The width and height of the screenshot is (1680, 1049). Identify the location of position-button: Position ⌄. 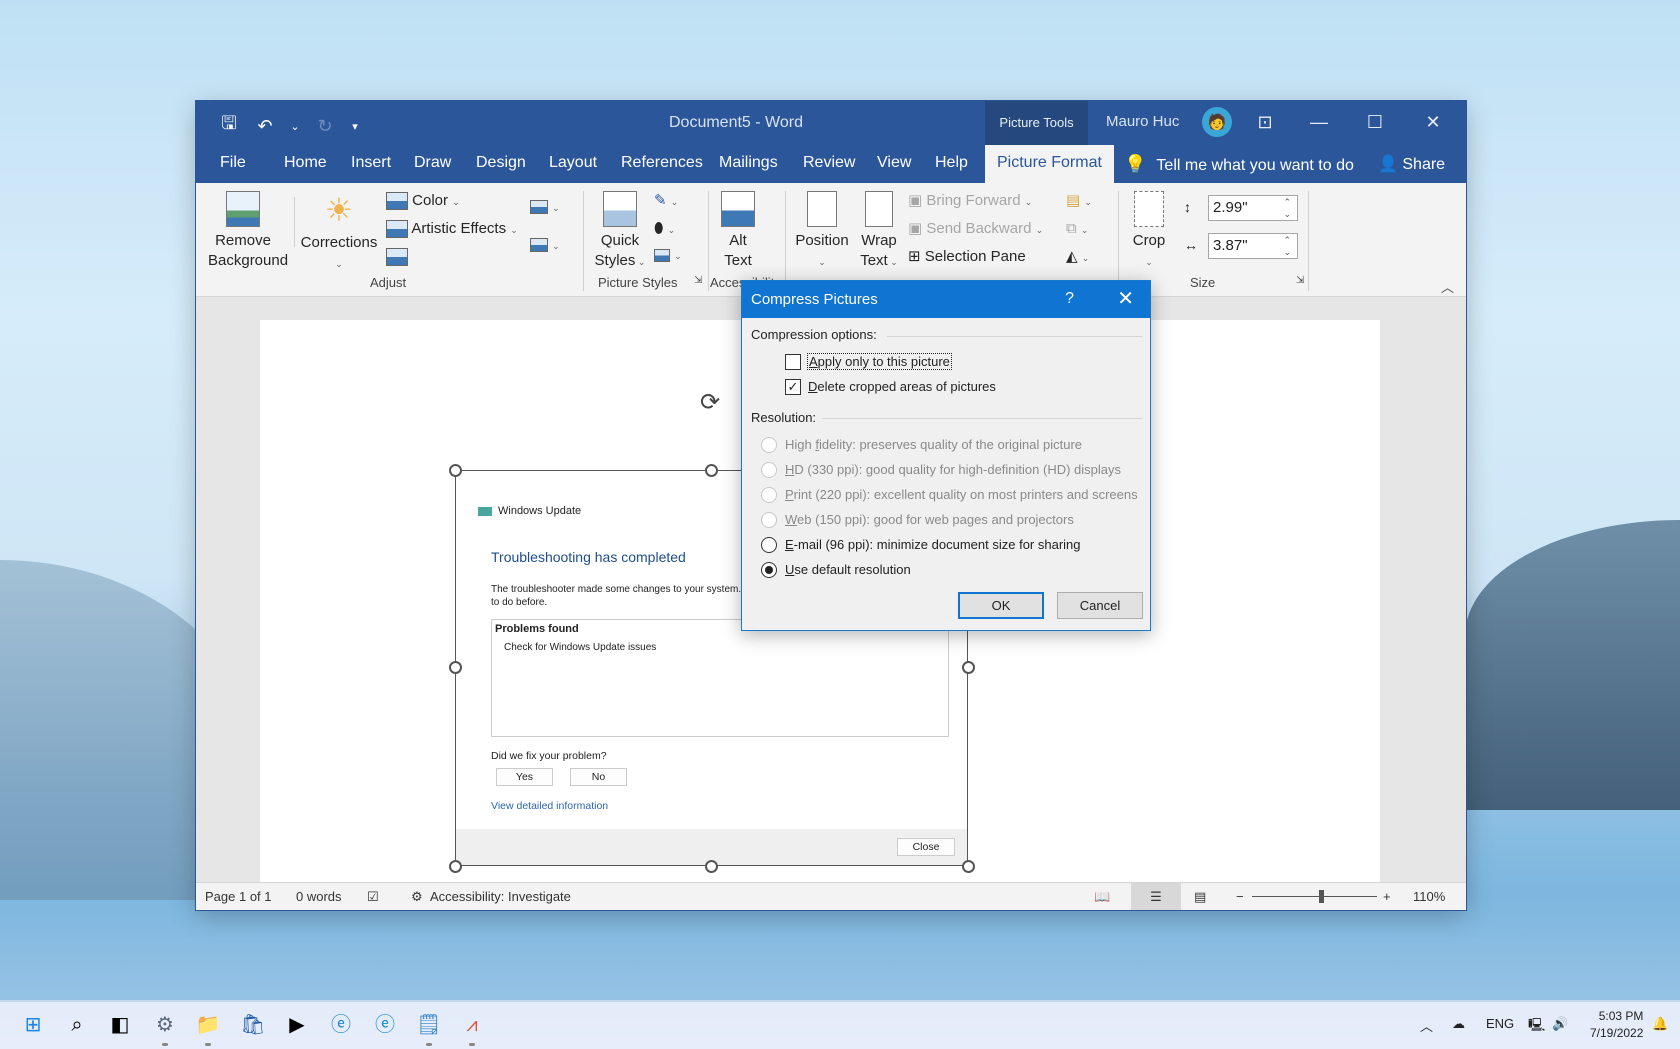
(822, 231).